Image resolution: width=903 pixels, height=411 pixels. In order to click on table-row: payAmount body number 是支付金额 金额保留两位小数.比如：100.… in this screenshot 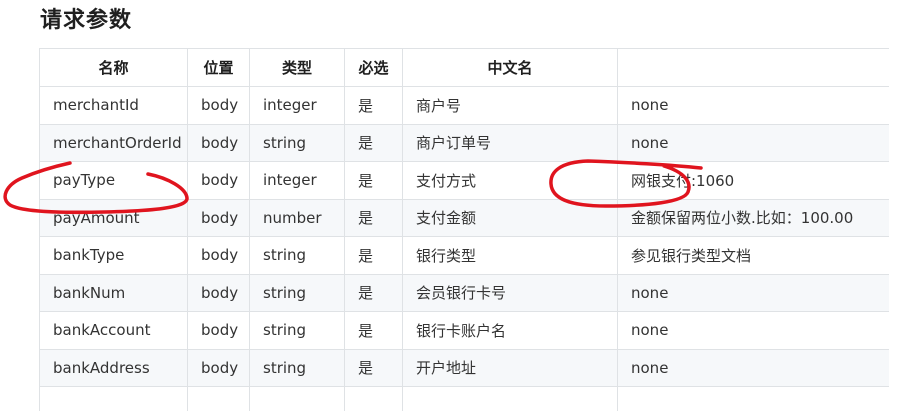, I will do `click(464, 217)`.